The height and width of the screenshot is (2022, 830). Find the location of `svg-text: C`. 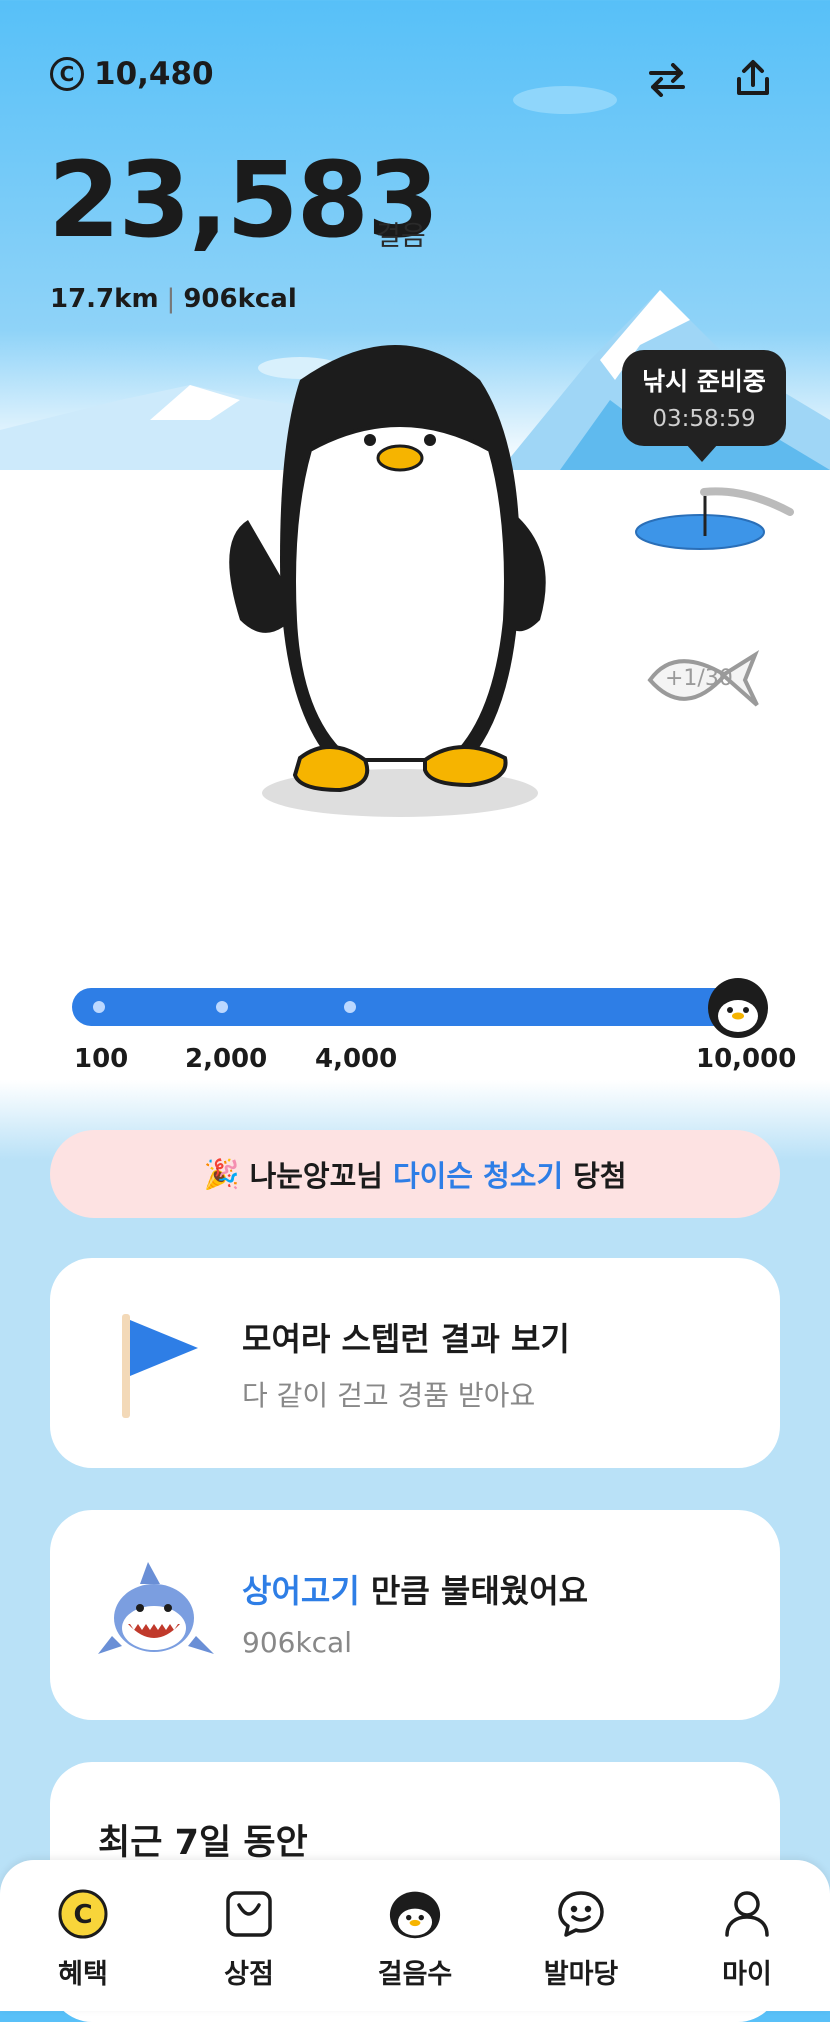

svg-text: C is located at coordinates (82, 1915).